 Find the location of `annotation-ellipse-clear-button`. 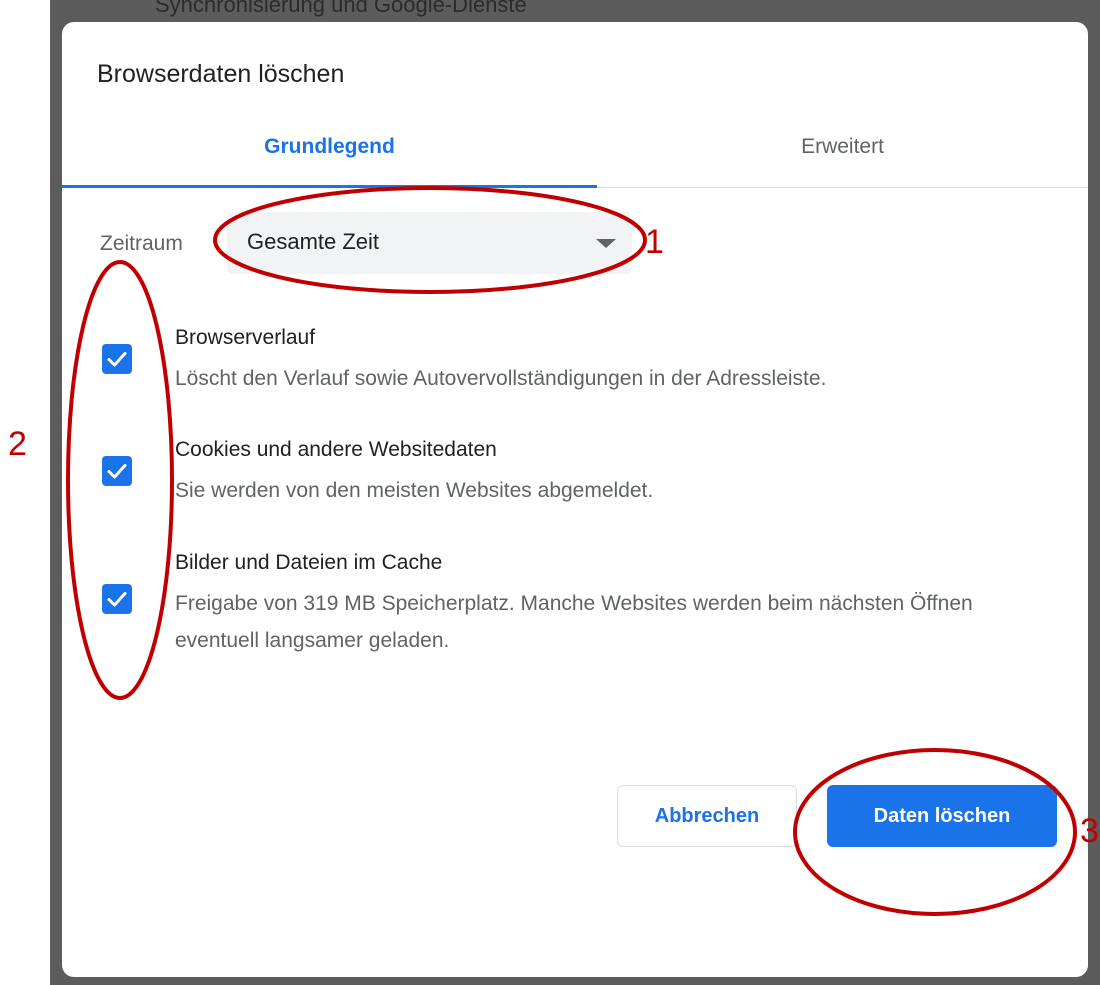

annotation-ellipse-clear-button is located at coordinates (935, 832).